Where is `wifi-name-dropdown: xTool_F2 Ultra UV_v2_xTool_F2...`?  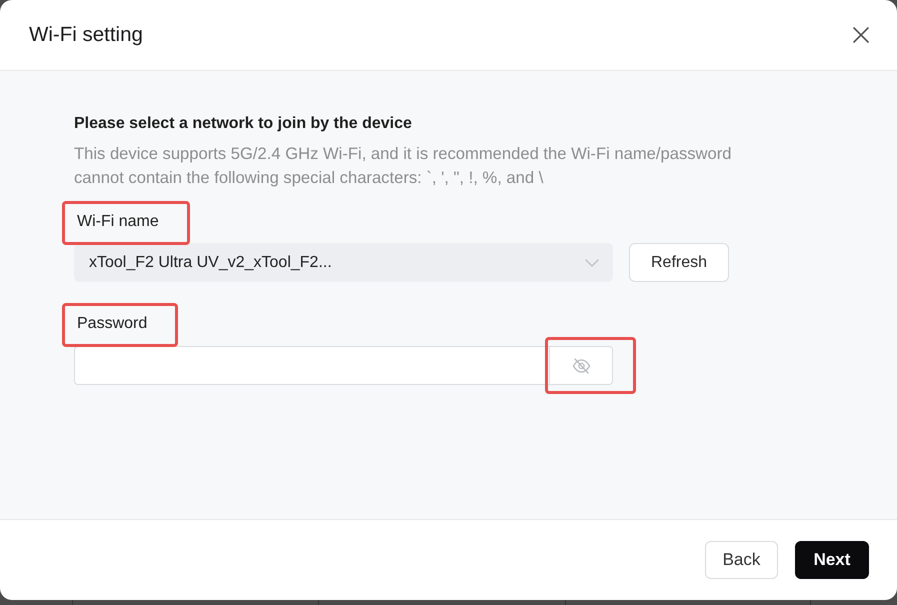
wifi-name-dropdown: xTool_F2 Ultra UV_v2_xTool_F2... is located at coordinates (343, 262).